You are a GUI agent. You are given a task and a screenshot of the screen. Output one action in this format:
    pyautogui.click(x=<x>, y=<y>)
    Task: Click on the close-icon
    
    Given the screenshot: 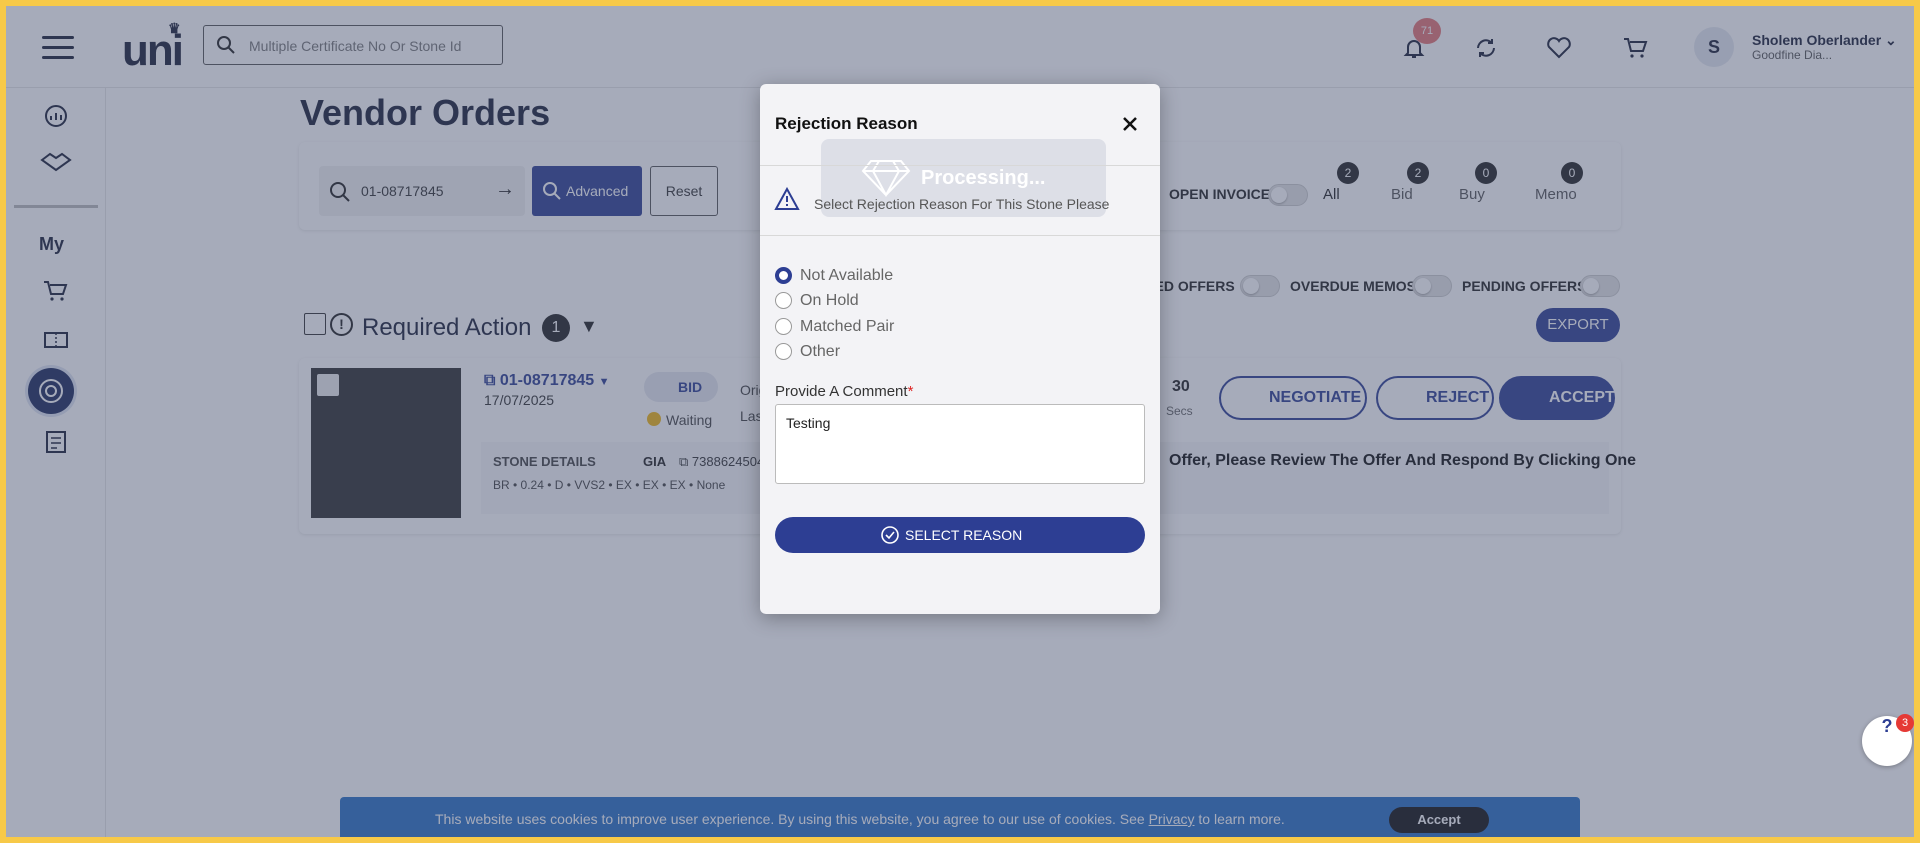 What is the action you would take?
    pyautogui.click(x=1130, y=124)
    